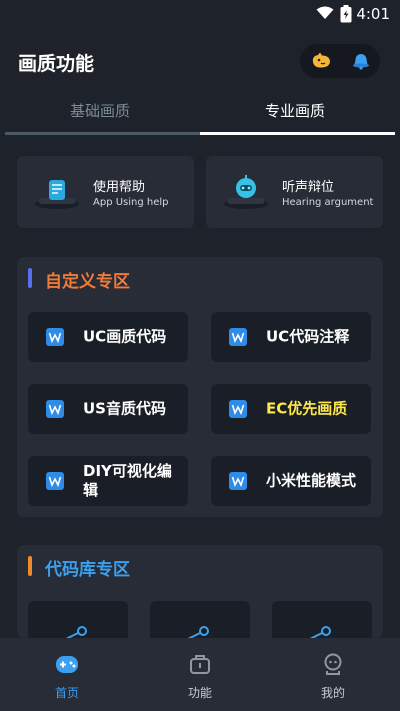 The width and height of the screenshot is (400, 711). I want to click on nav-features: 功能, so click(200, 676).